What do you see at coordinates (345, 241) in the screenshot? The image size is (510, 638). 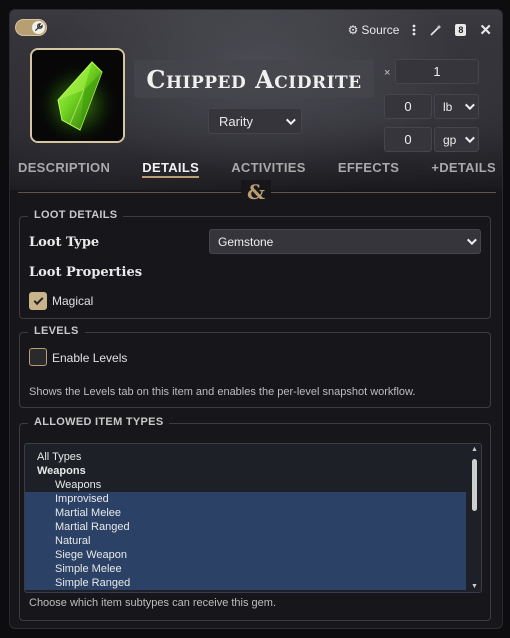 I see `loot-type-select: Gemstone` at bounding box center [345, 241].